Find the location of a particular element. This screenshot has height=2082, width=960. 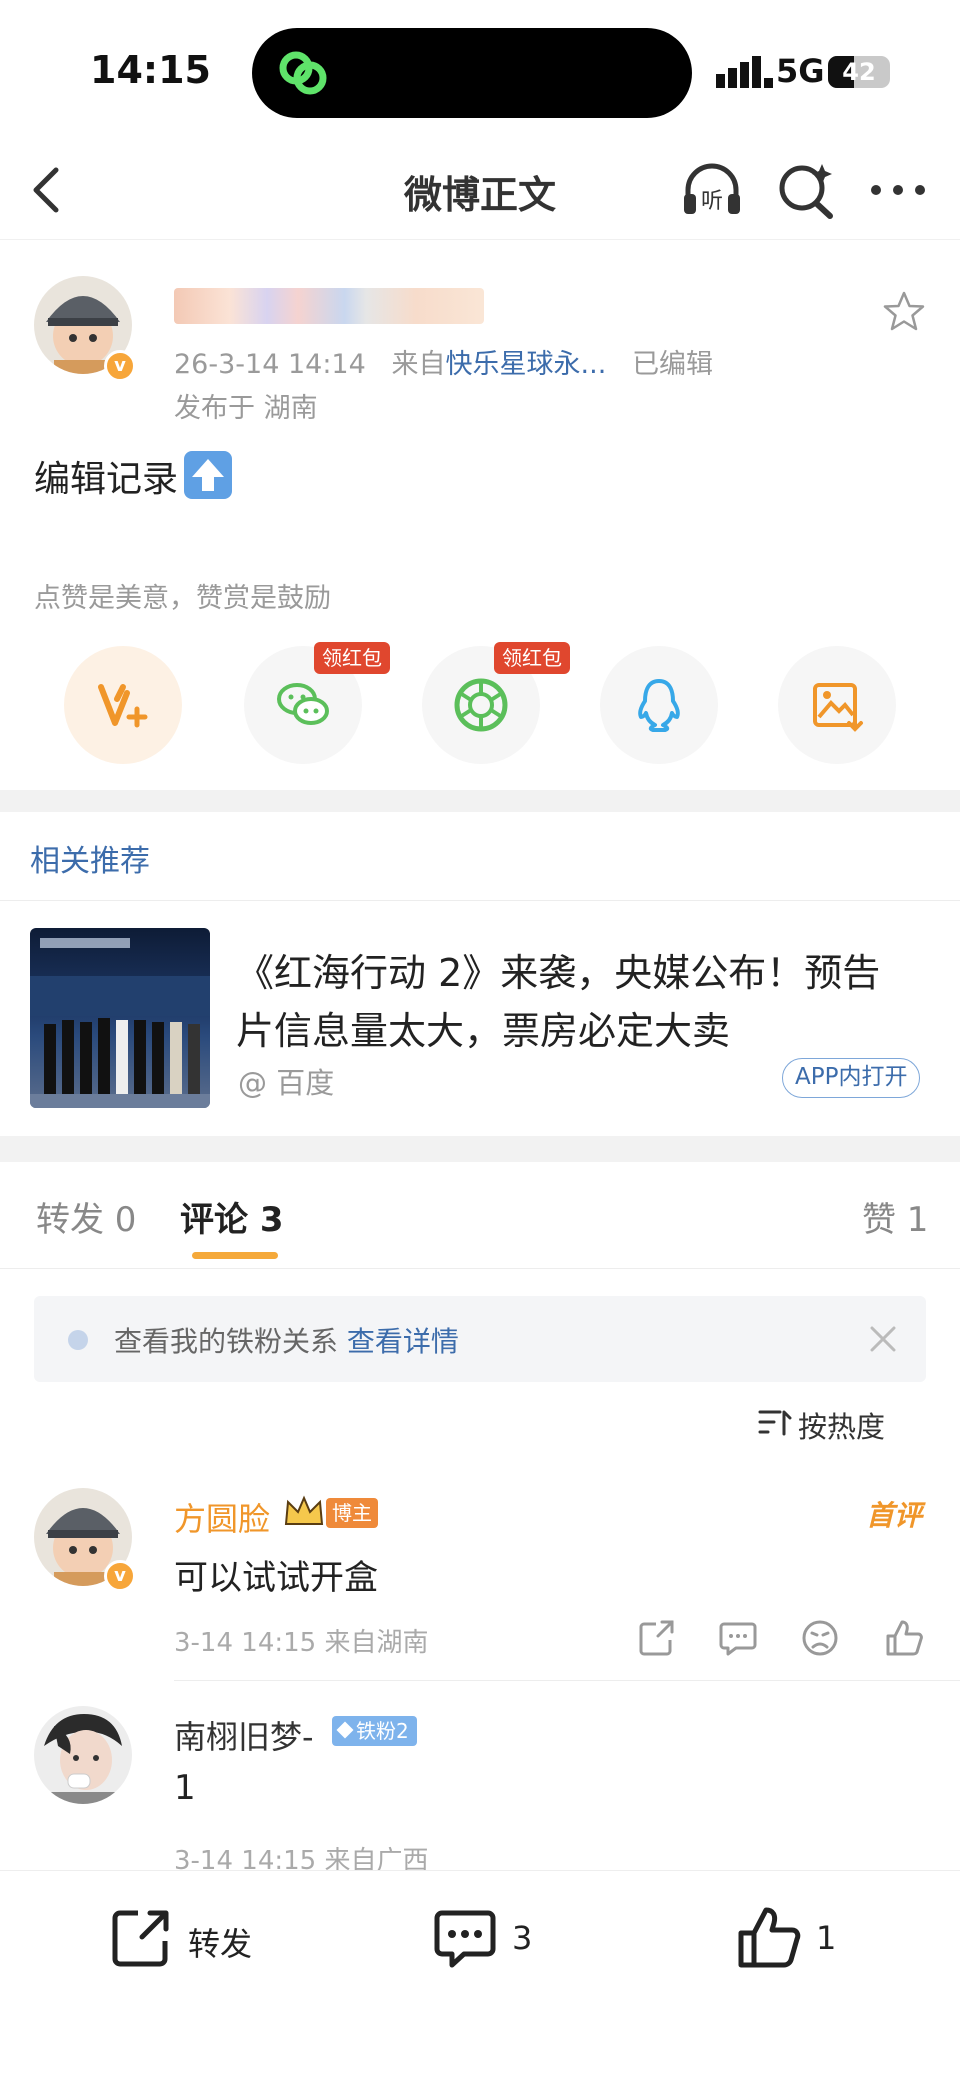

edited-label: 已编辑 is located at coordinates (672, 364).